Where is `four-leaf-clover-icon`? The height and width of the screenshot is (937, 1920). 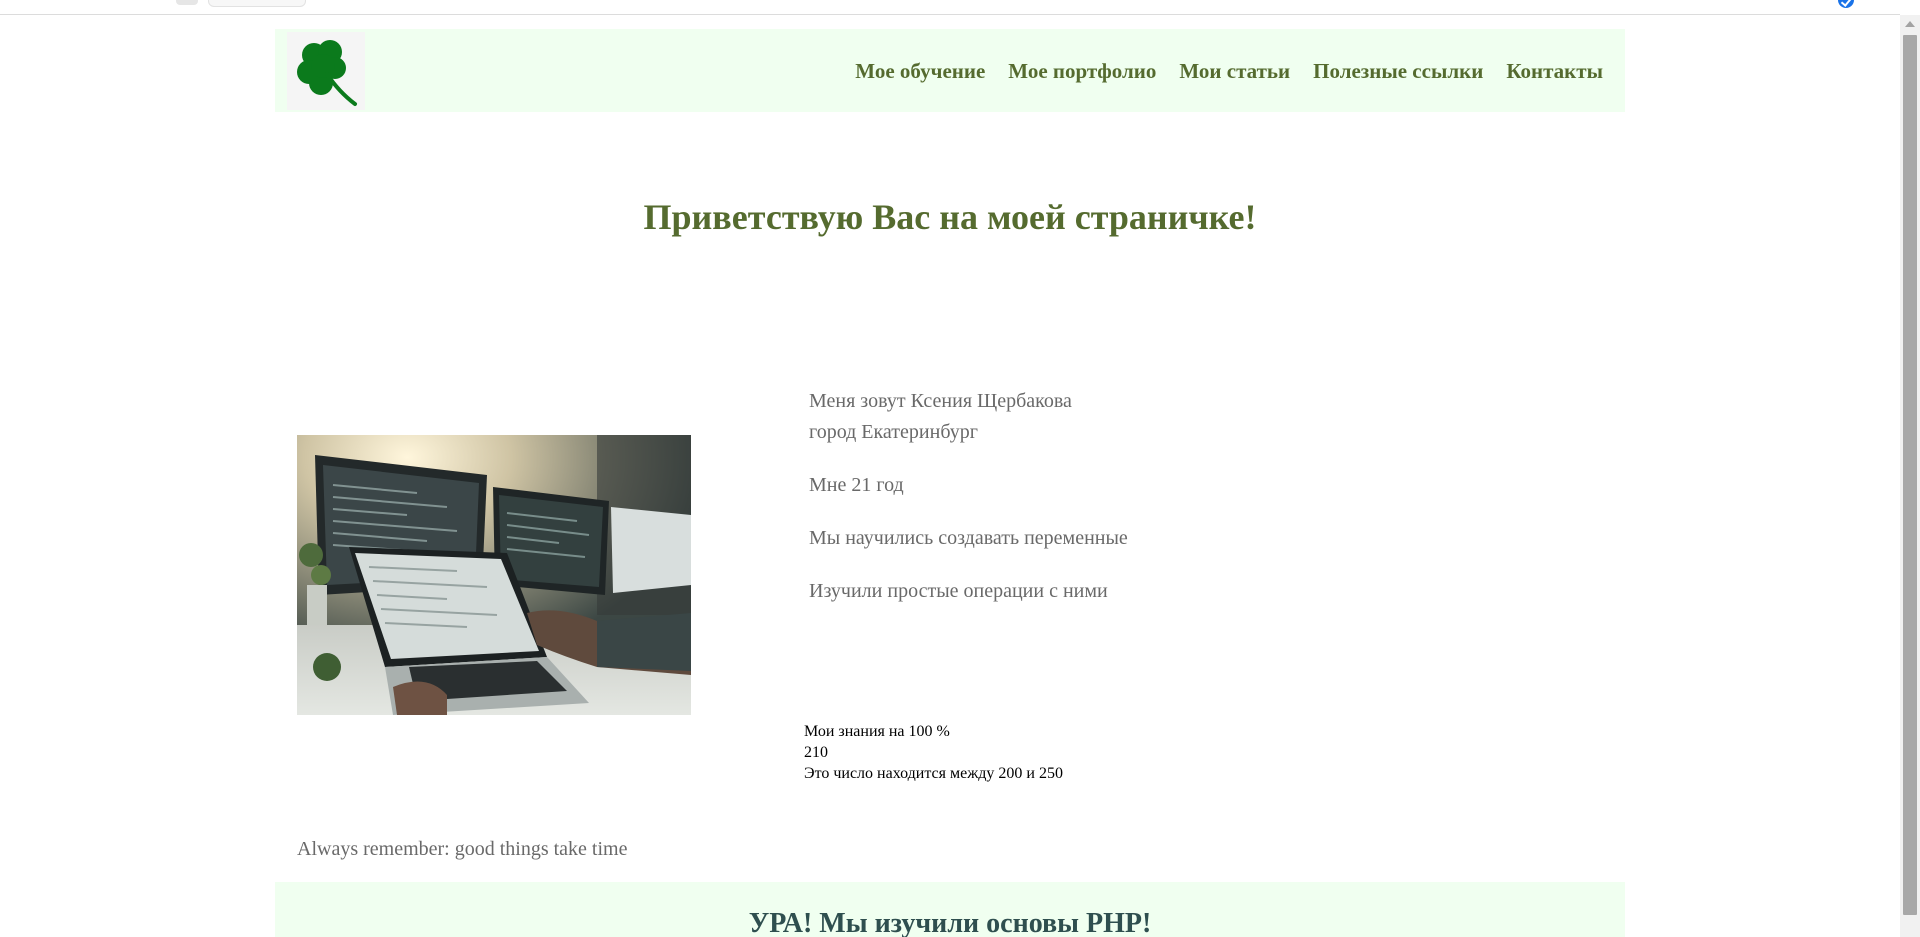
four-leaf-clover-icon is located at coordinates (326, 71).